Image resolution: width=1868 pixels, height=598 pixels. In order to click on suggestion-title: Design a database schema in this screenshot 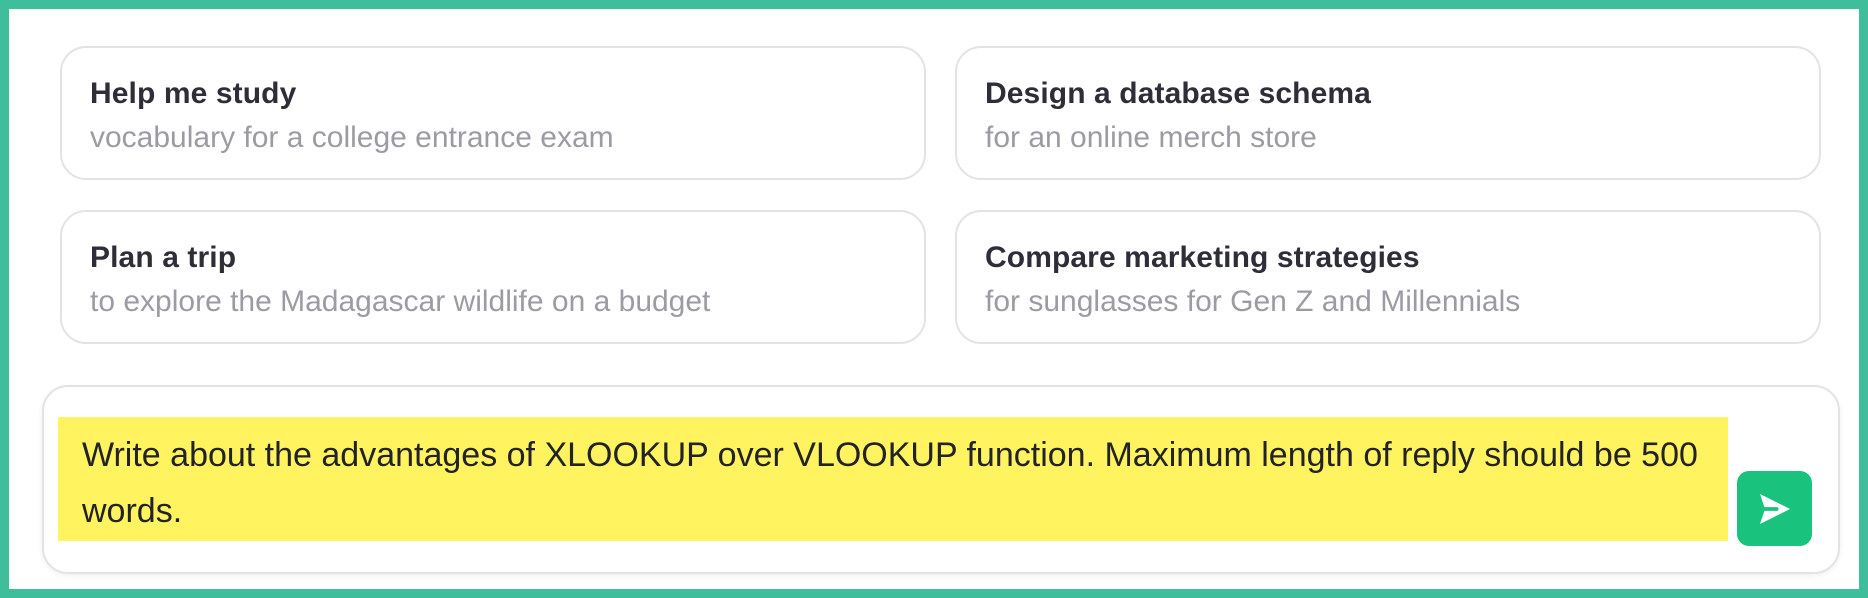, I will do `click(1178, 93)`.